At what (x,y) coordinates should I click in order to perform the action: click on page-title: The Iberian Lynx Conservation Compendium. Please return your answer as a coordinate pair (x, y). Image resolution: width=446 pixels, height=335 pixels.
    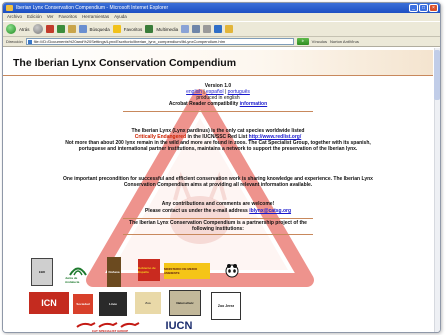
    Looking at the image, I should click on (125, 63).